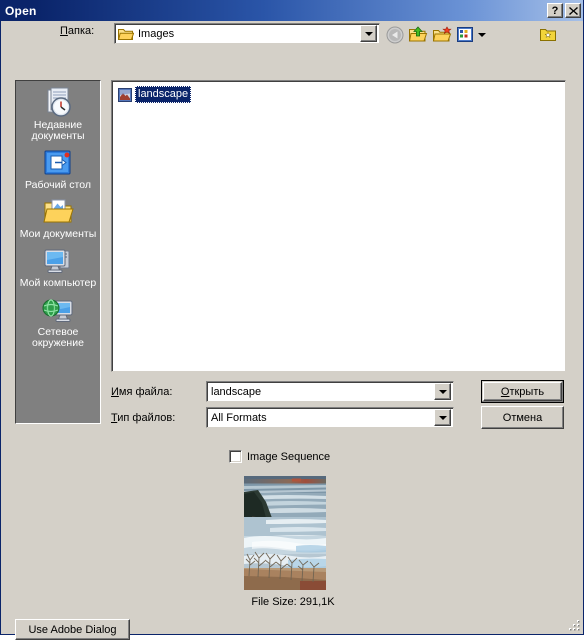 Image resolution: width=584 pixels, height=640 pixels. What do you see at coordinates (126, 34) in the screenshot?
I see `folder-open-icon` at bounding box center [126, 34].